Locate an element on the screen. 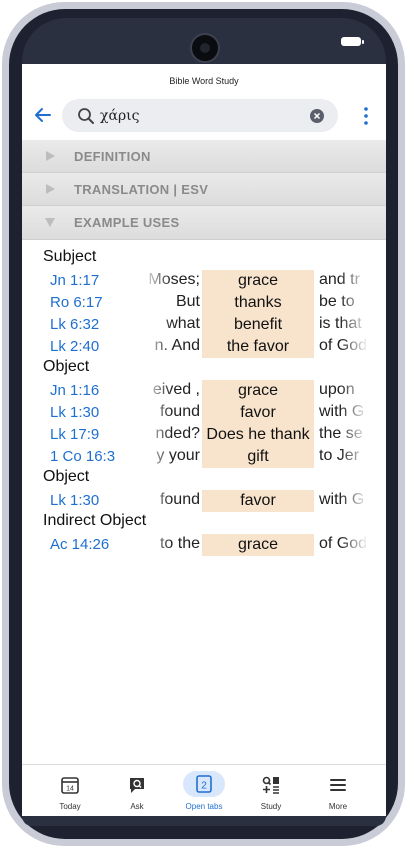 The width and height of the screenshot is (411, 850). chat-search-icon is located at coordinates (137, 785).